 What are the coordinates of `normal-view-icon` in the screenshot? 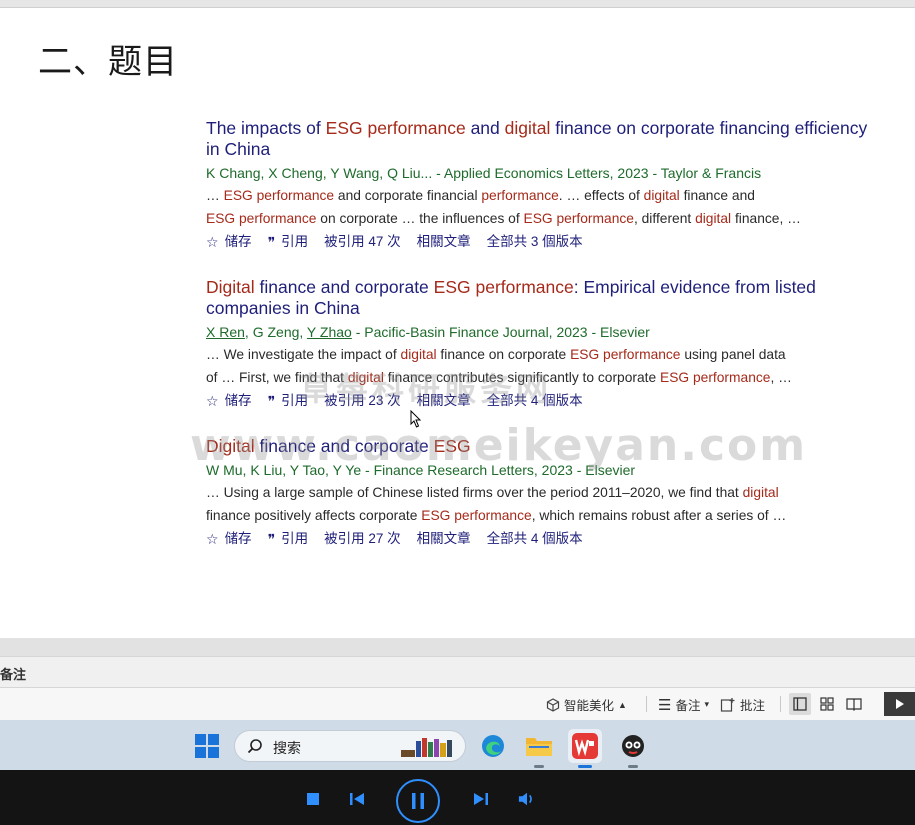 It's located at (800, 704).